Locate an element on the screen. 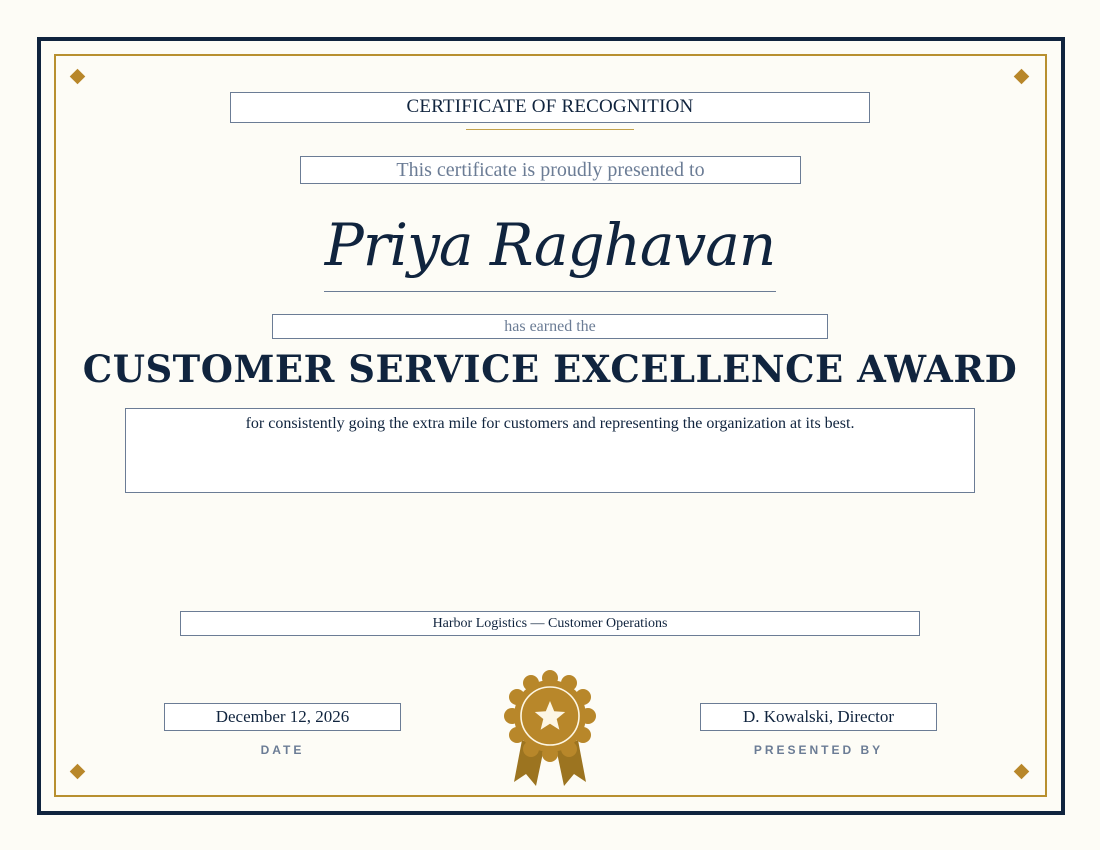  heading-divider is located at coordinates (550, 129).